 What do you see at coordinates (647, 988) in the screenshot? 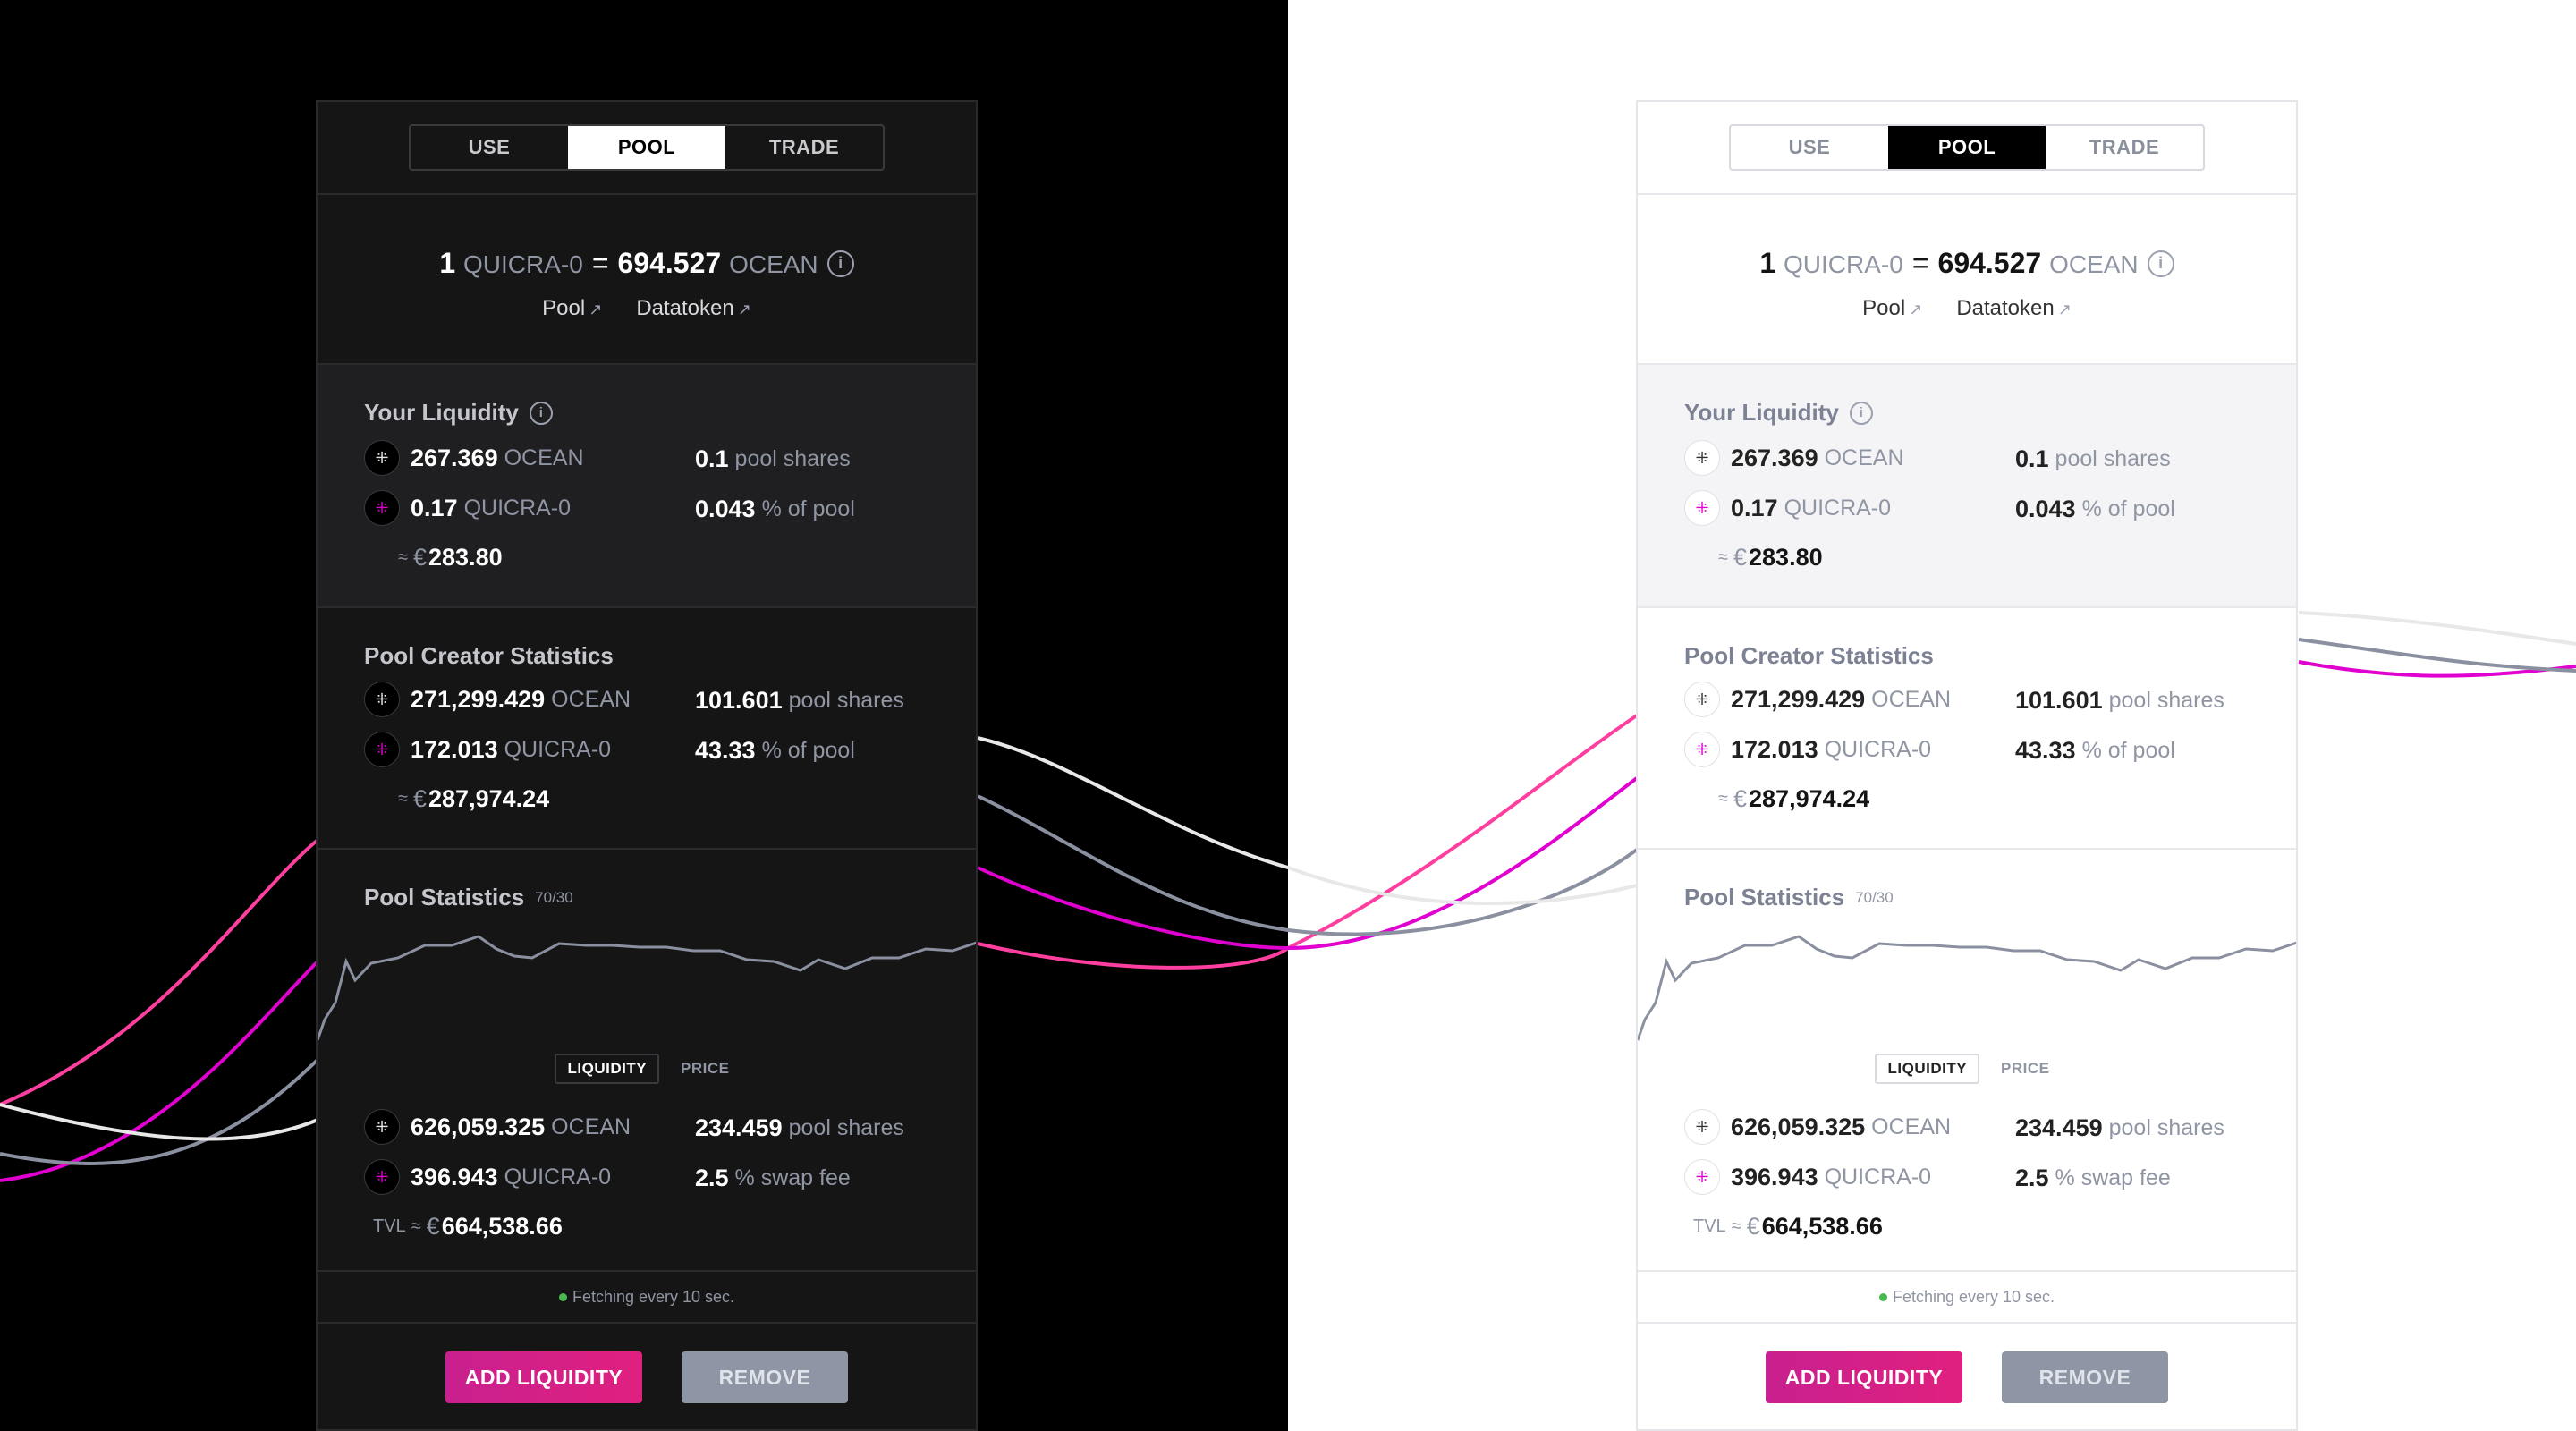
I see `liquidity-chart` at bounding box center [647, 988].